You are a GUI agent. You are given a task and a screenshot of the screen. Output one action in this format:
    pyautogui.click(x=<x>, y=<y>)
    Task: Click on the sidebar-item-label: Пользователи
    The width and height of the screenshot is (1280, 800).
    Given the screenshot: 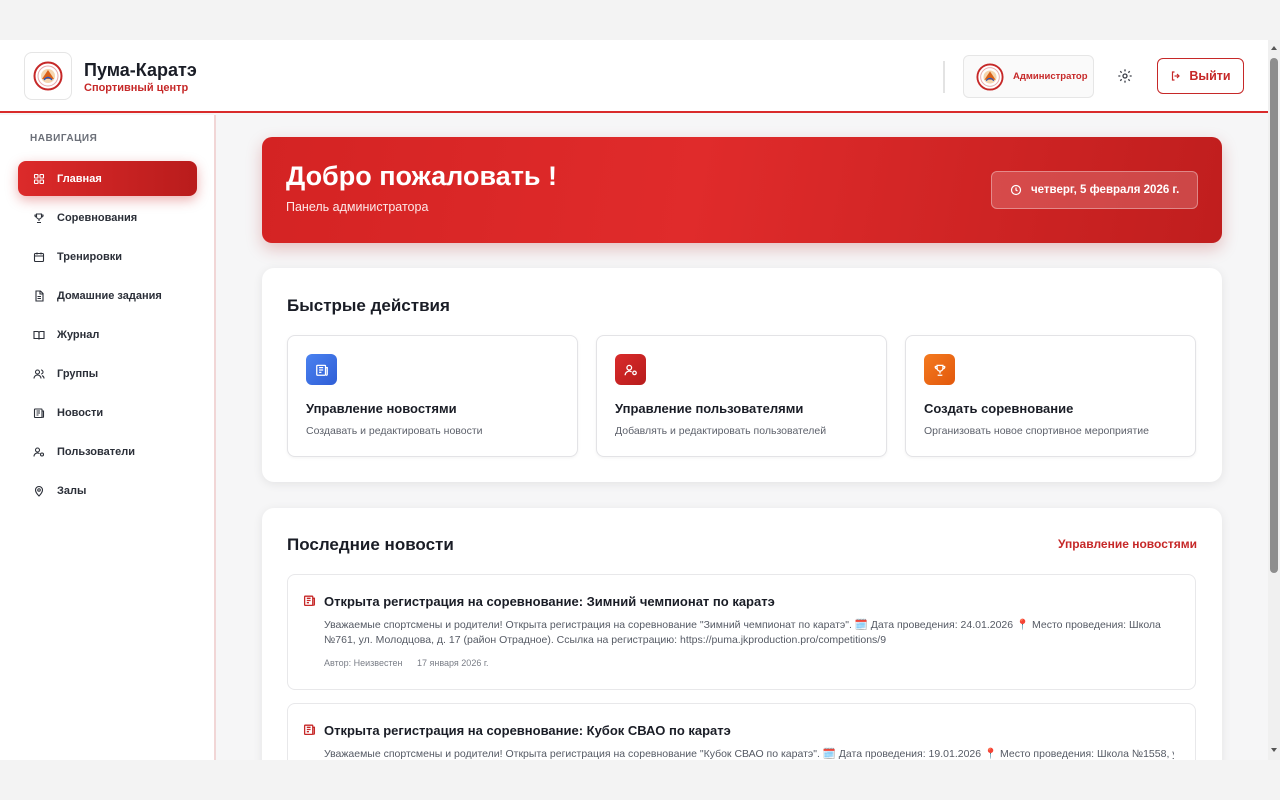 What is the action you would take?
    pyautogui.click(x=96, y=451)
    